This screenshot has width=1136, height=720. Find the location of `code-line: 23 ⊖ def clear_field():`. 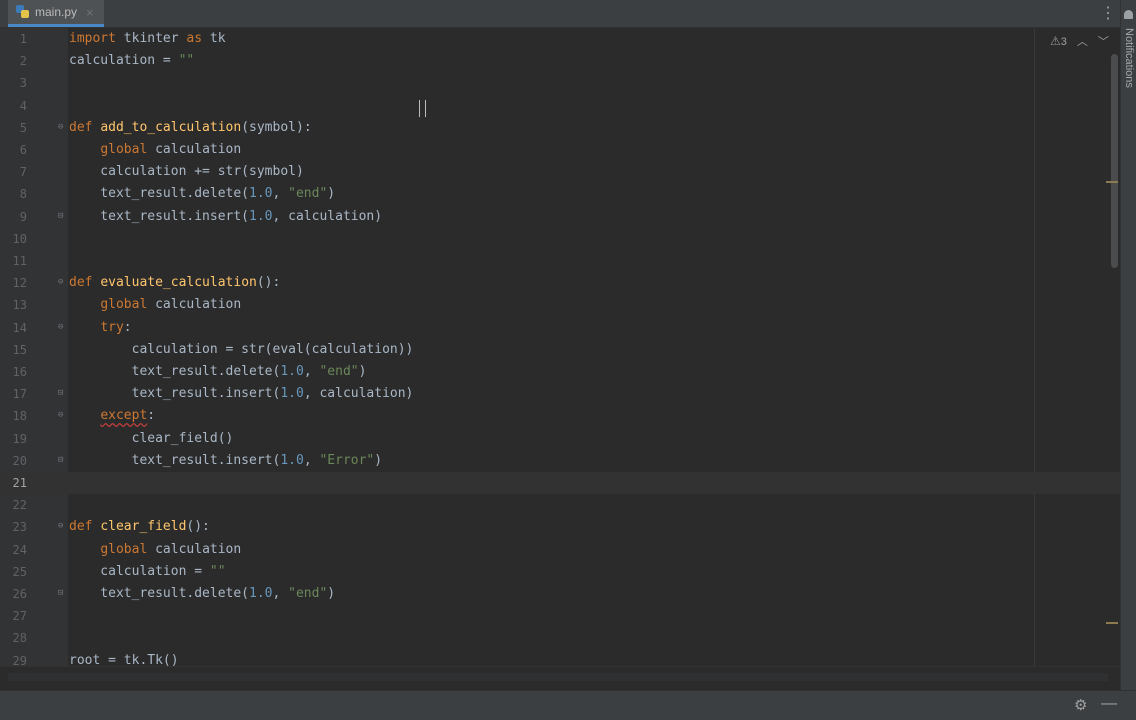

code-line: 23 ⊖ def clear_field(): is located at coordinates (560, 527).